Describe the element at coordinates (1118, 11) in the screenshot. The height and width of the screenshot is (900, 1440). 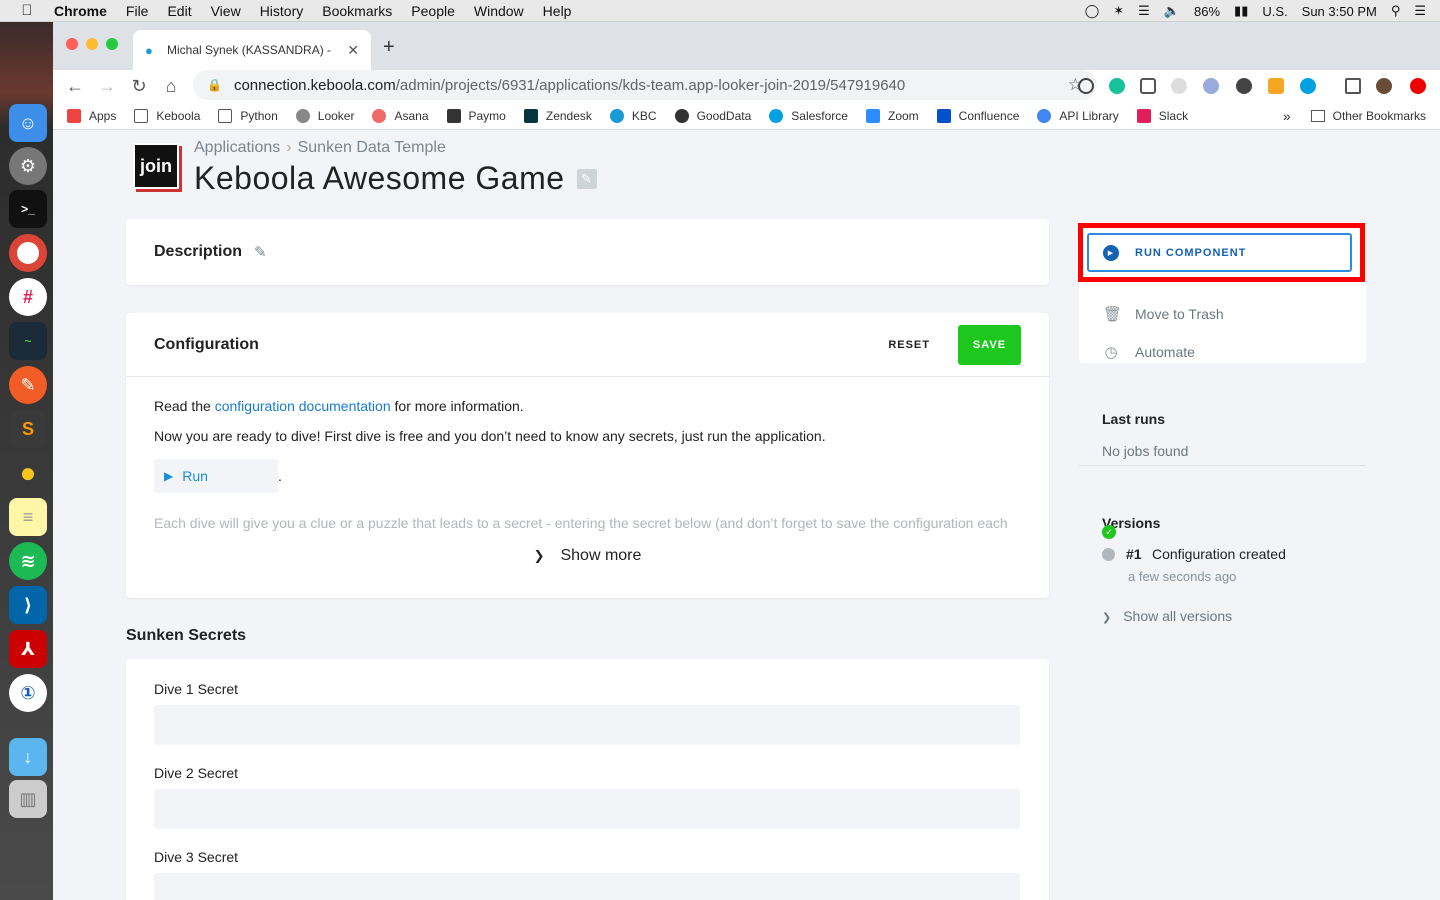
I see `bluetooth-icon: ✶` at that location.